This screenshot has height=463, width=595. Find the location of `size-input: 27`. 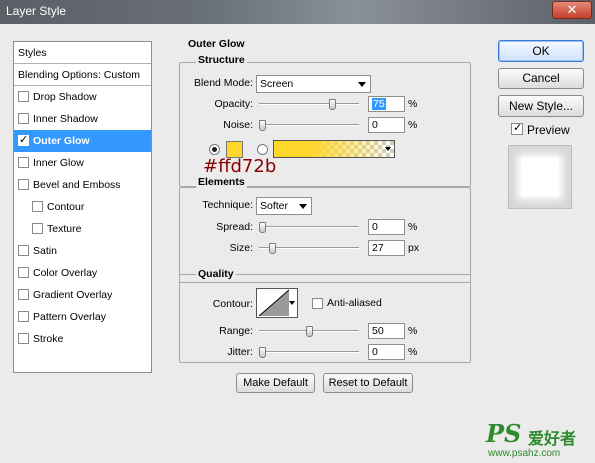

size-input: 27 is located at coordinates (386, 248).